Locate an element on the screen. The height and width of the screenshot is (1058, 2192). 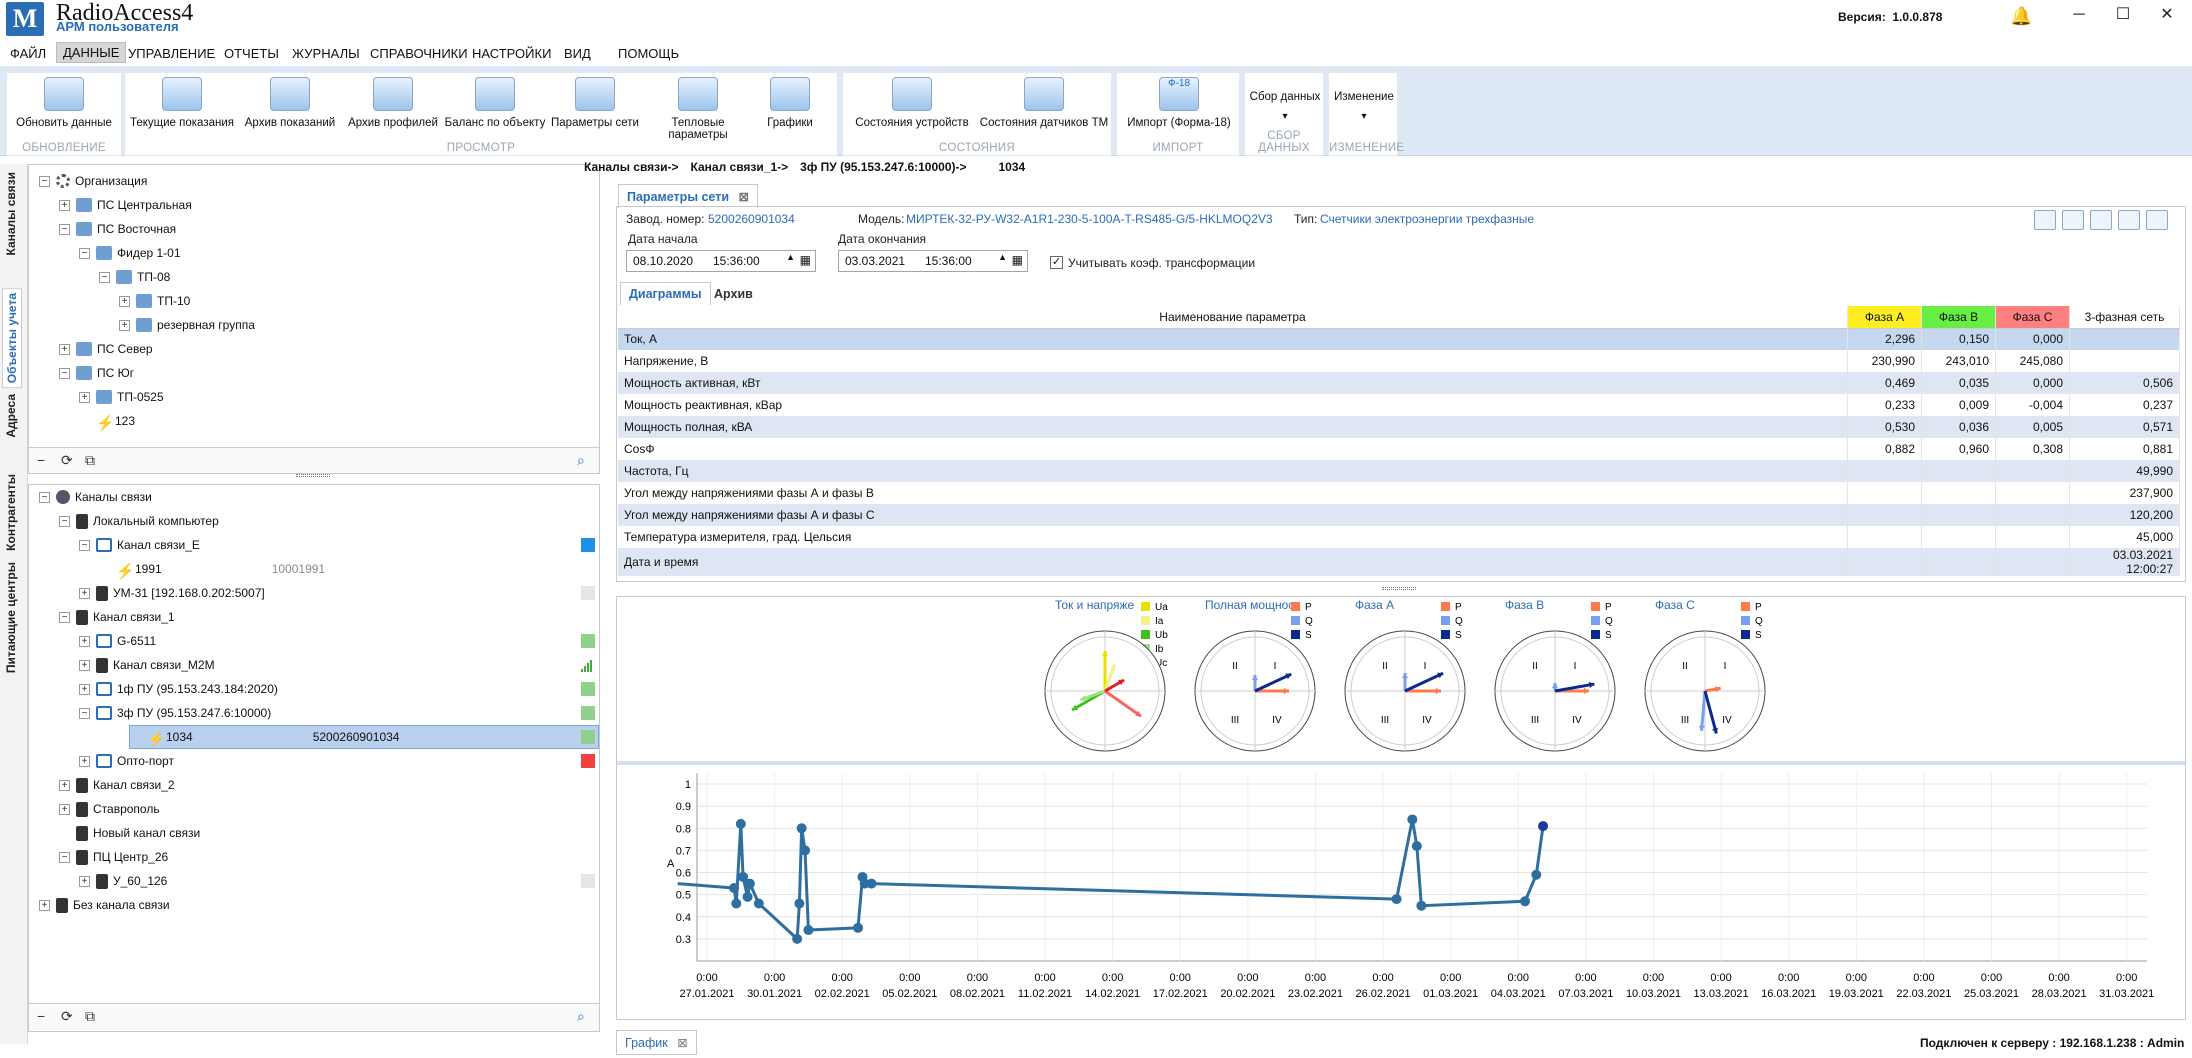
tree-node: + Канал связи_M2M is located at coordinates (147, 665).